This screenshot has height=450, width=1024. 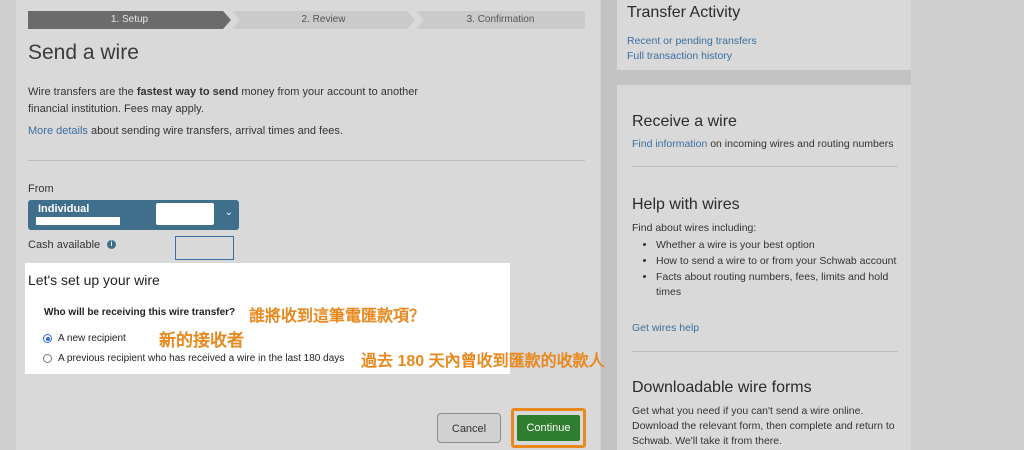 I want to click on option-previous-recipient-translation: 過去 180 天內曾收到匯款的收款人, so click(x=483, y=361).